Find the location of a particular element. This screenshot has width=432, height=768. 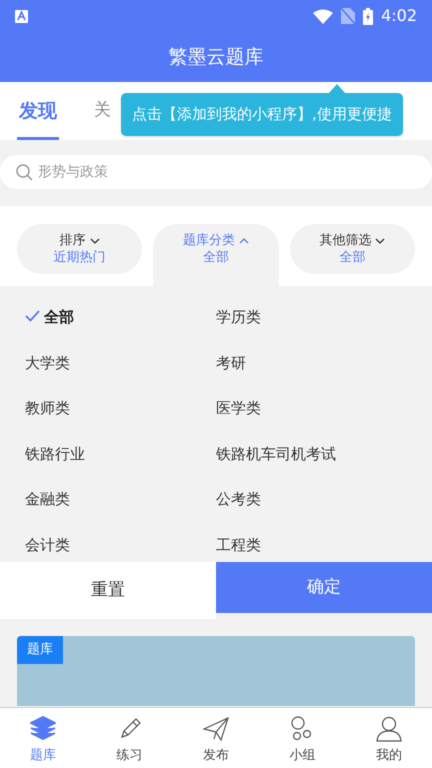

nav-tab: 练习 is located at coordinates (129, 738).